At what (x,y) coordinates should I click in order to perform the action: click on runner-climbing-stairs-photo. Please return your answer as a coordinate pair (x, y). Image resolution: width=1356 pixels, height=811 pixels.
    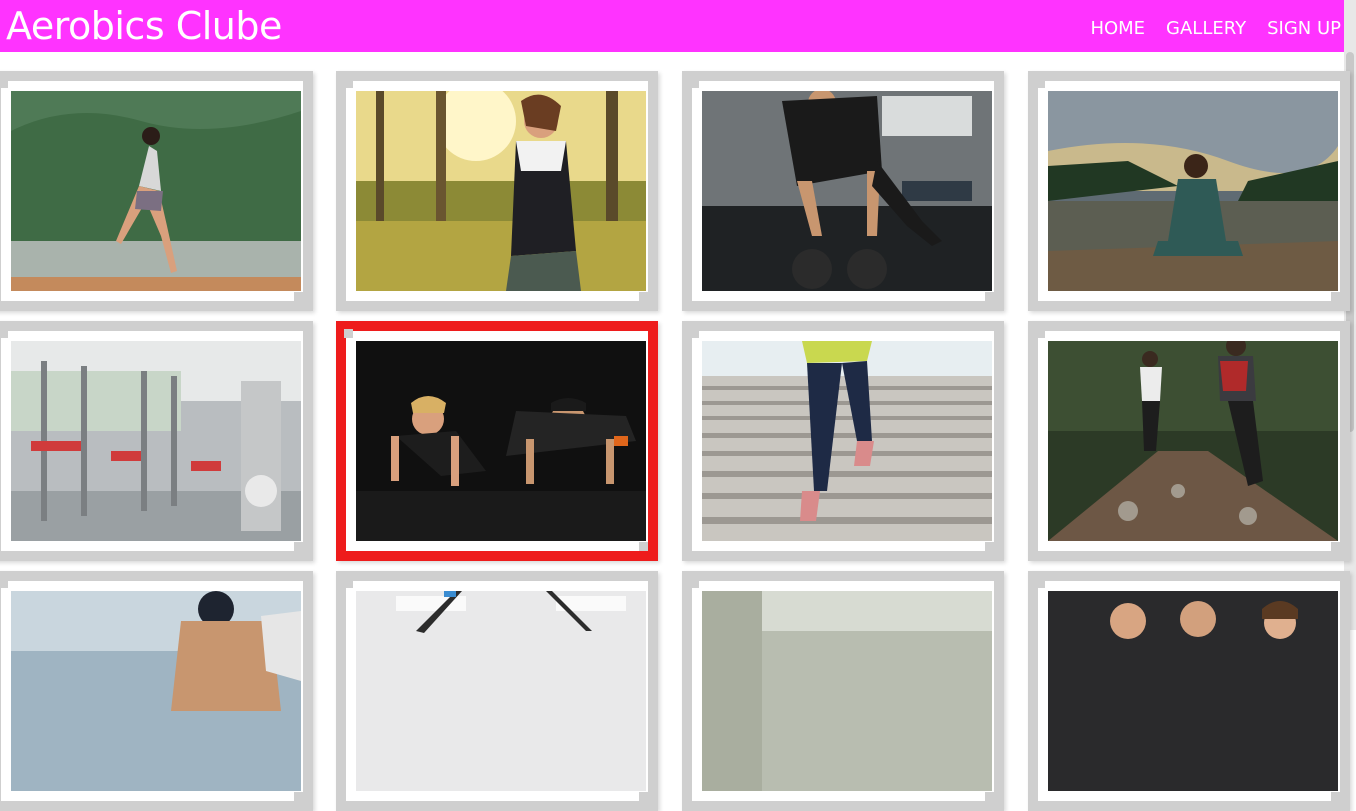
    Looking at the image, I should click on (847, 441).